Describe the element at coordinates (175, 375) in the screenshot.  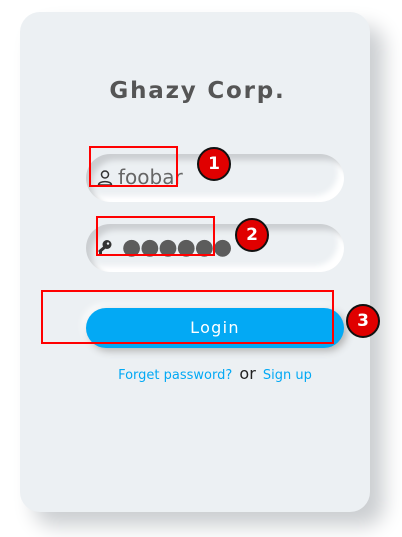
I see `forget-password-link: Forget password?` at that location.